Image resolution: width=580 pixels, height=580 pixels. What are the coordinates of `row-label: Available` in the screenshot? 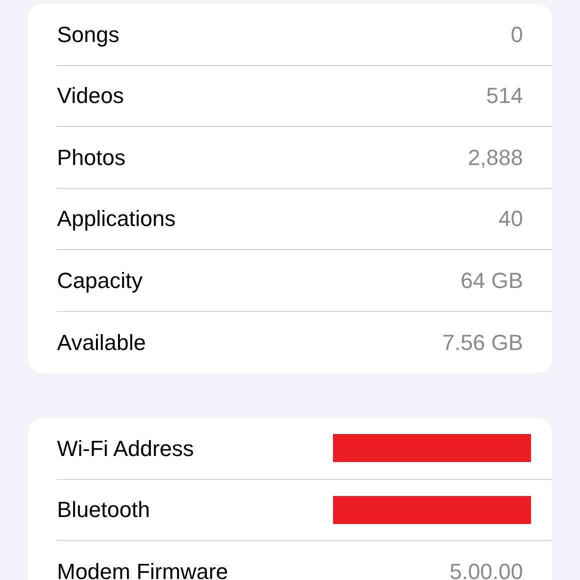 It's located at (101, 342).